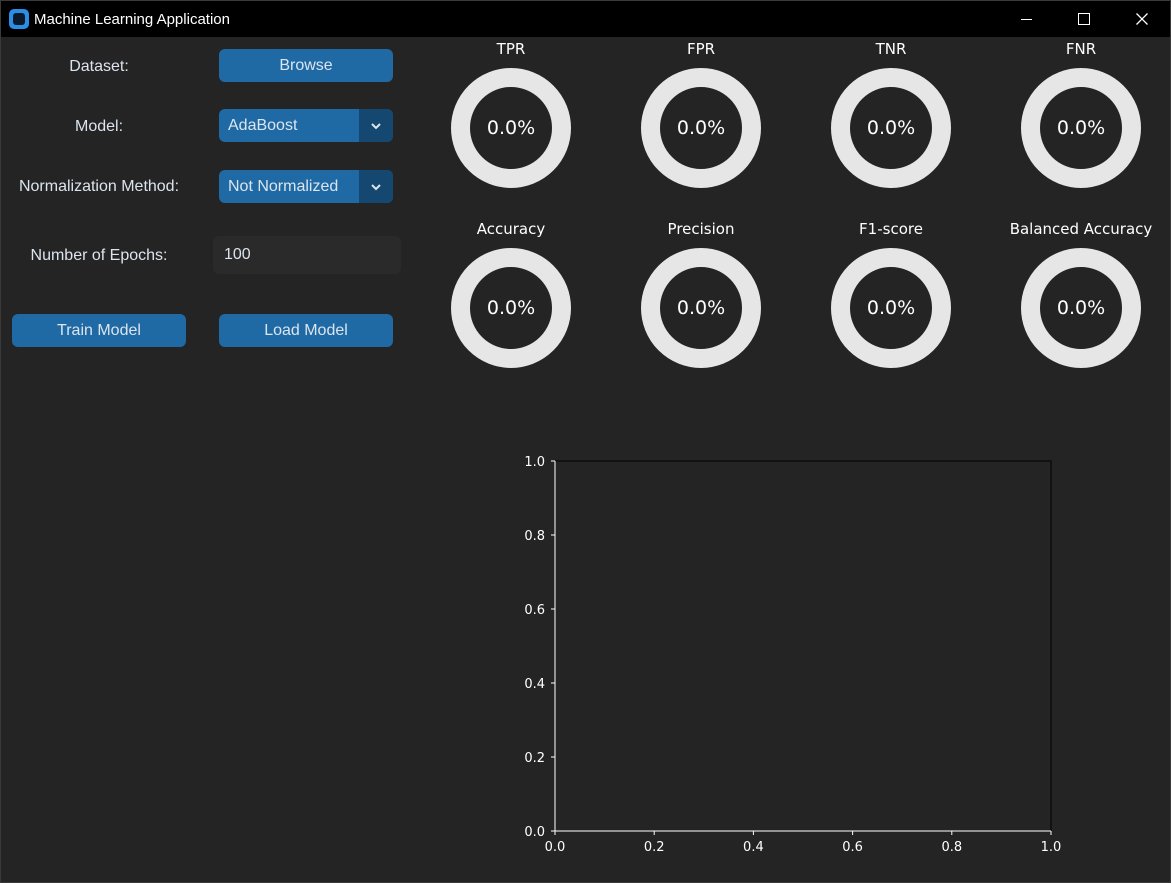  I want to click on dataset-label: Dataset:, so click(99, 66).